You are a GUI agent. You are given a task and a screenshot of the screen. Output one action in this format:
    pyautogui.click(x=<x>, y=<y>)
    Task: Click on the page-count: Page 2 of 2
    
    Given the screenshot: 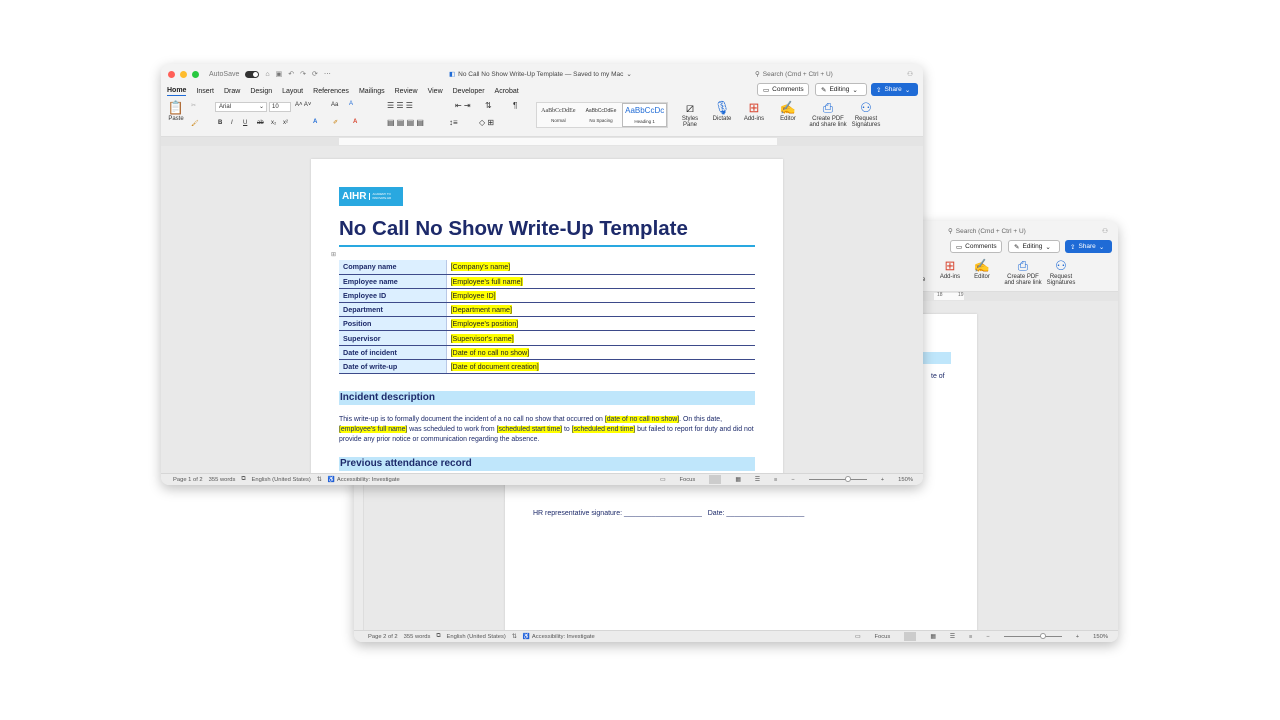 What is the action you would take?
    pyautogui.click(x=383, y=637)
    